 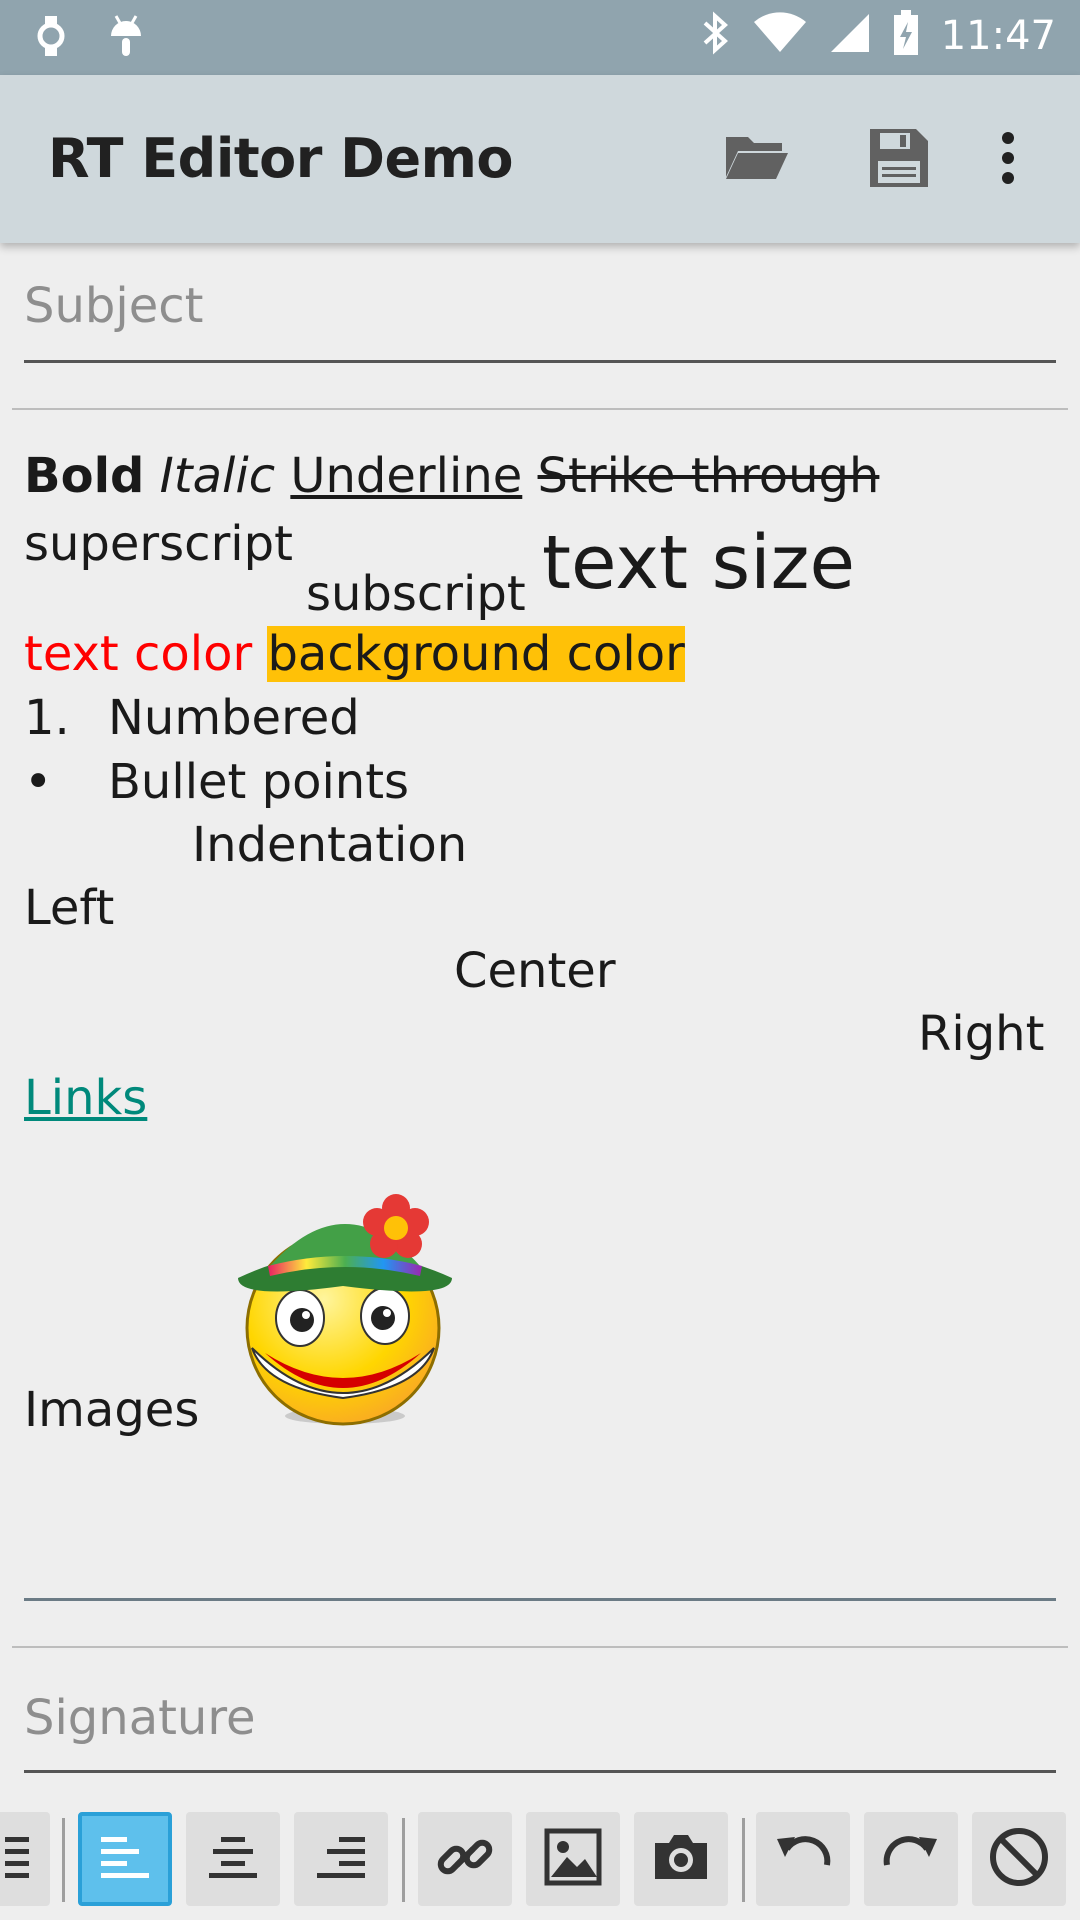 What do you see at coordinates (345, 1310) in the screenshot?
I see `clown-emoji-image` at bounding box center [345, 1310].